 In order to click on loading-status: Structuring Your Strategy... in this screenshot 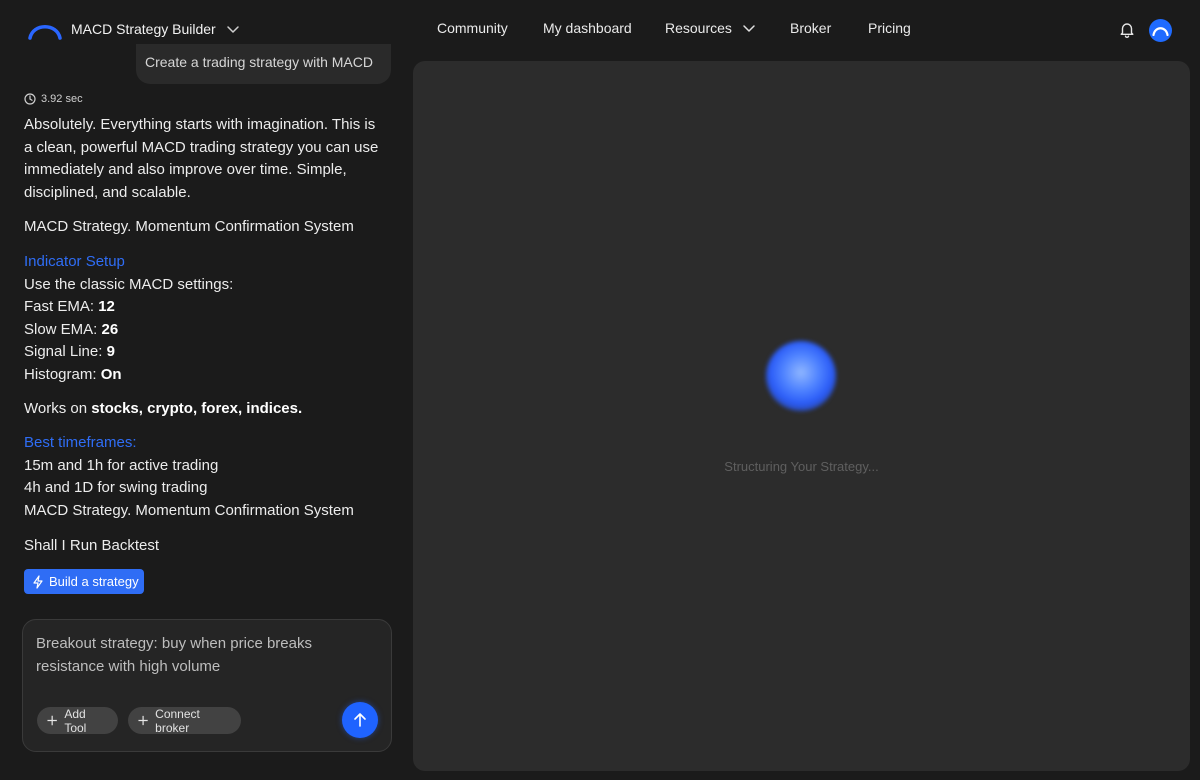, I will do `click(801, 466)`.